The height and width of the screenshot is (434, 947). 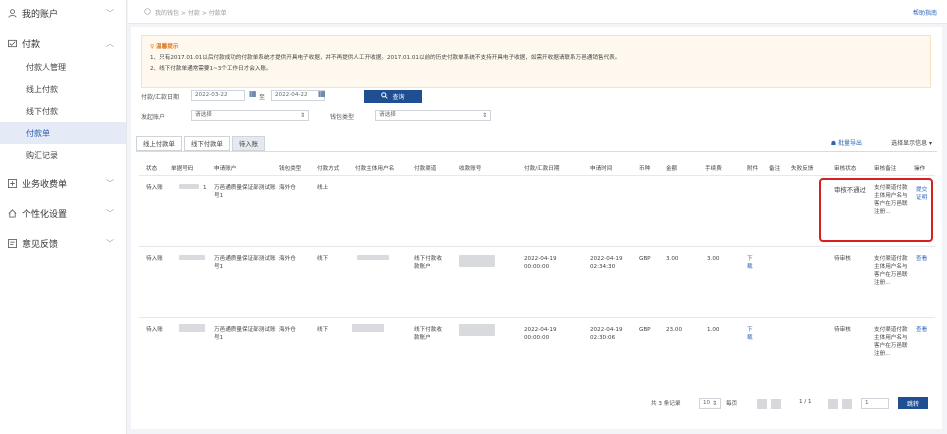 What do you see at coordinates (225, 169) in the screenshot?
I see `column-header: 申请账户` at bounding box center [225, 169].